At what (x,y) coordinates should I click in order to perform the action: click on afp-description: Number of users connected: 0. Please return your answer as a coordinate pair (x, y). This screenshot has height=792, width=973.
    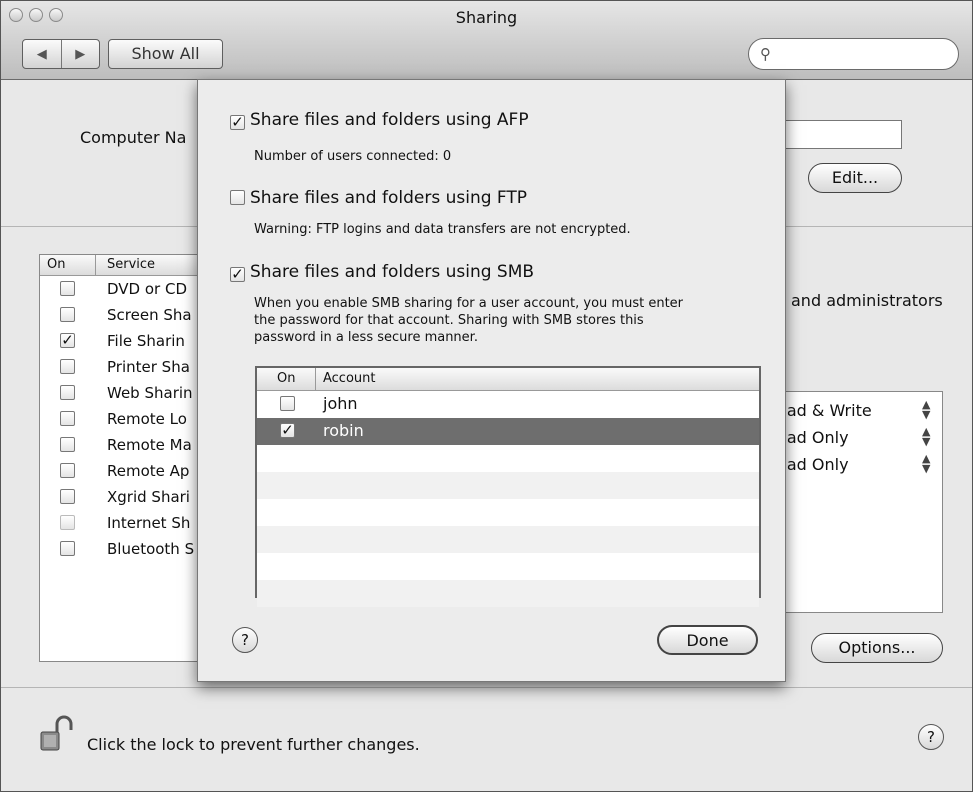
    Looking at the image, I should click on (353, 156).